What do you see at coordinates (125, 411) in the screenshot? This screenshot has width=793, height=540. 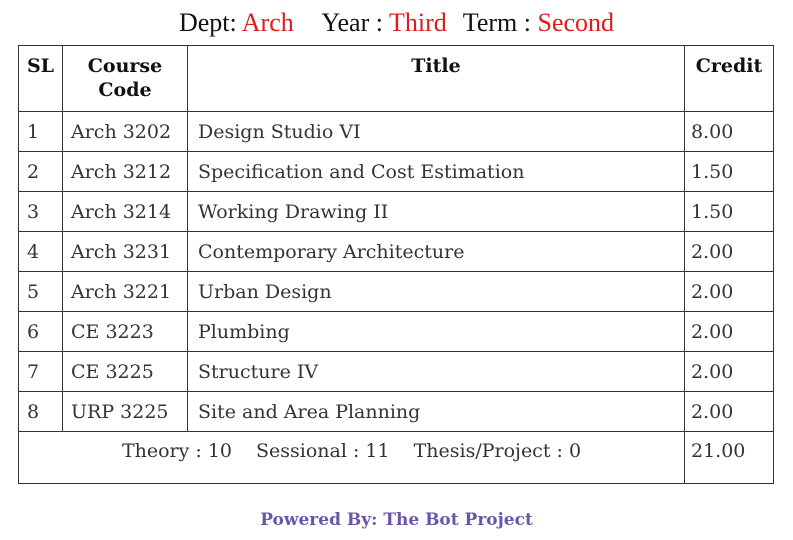 I see `cell-course-code: URP 3225` at bounding box center [125, 411].